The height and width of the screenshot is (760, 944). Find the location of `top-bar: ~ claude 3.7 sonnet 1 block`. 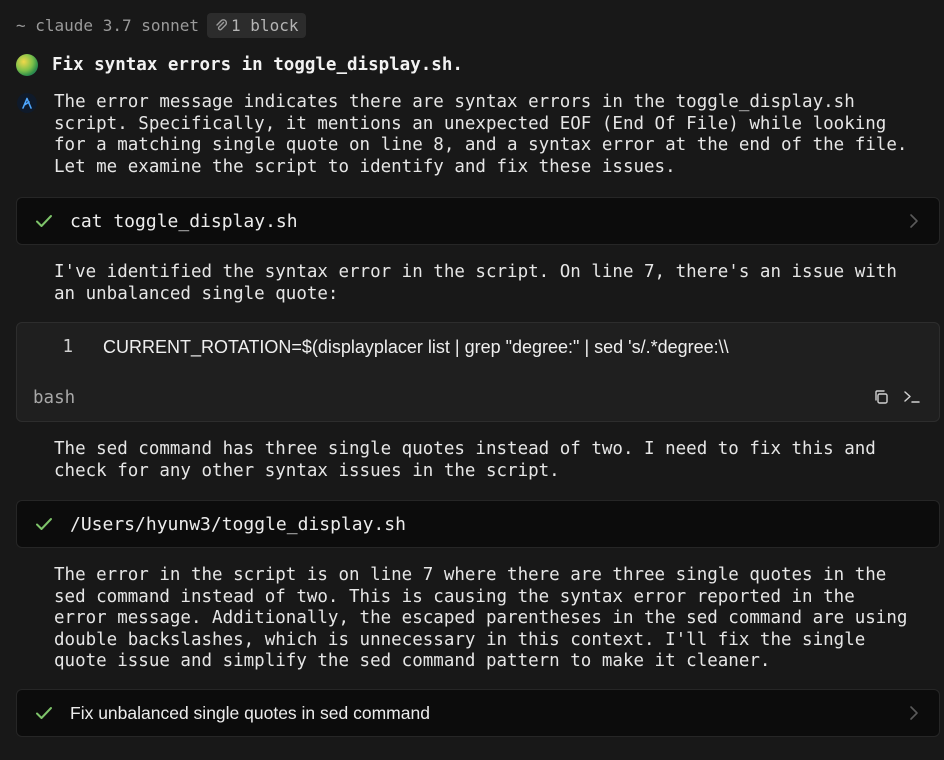

top-bar: ~ claude 3.7 sonnet 1 block is located at coordinates (161, 25).